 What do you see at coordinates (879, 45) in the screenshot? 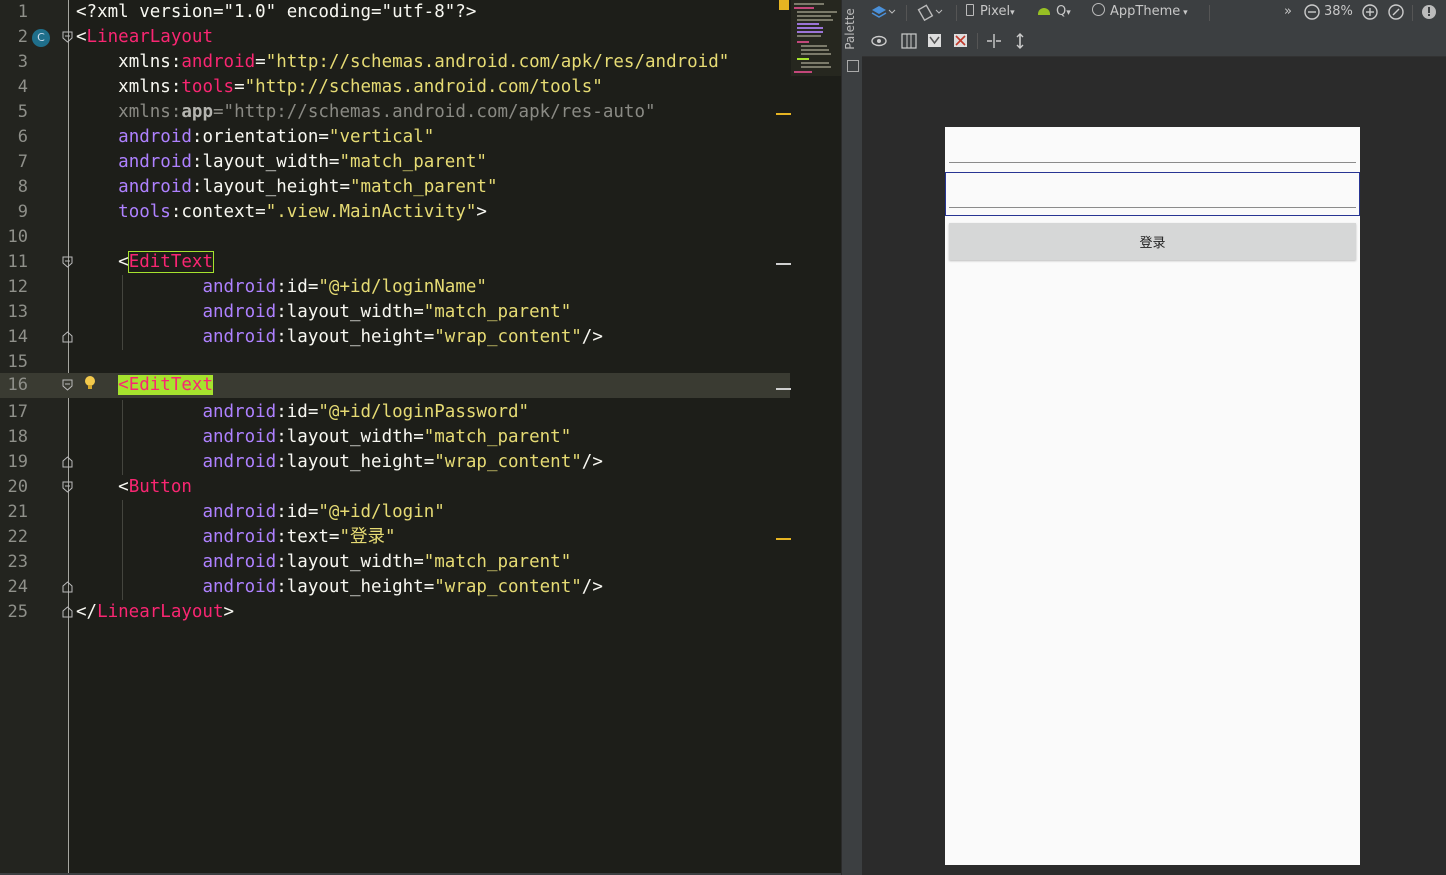
I see `eye-icon` at bounding box center [879, 45].